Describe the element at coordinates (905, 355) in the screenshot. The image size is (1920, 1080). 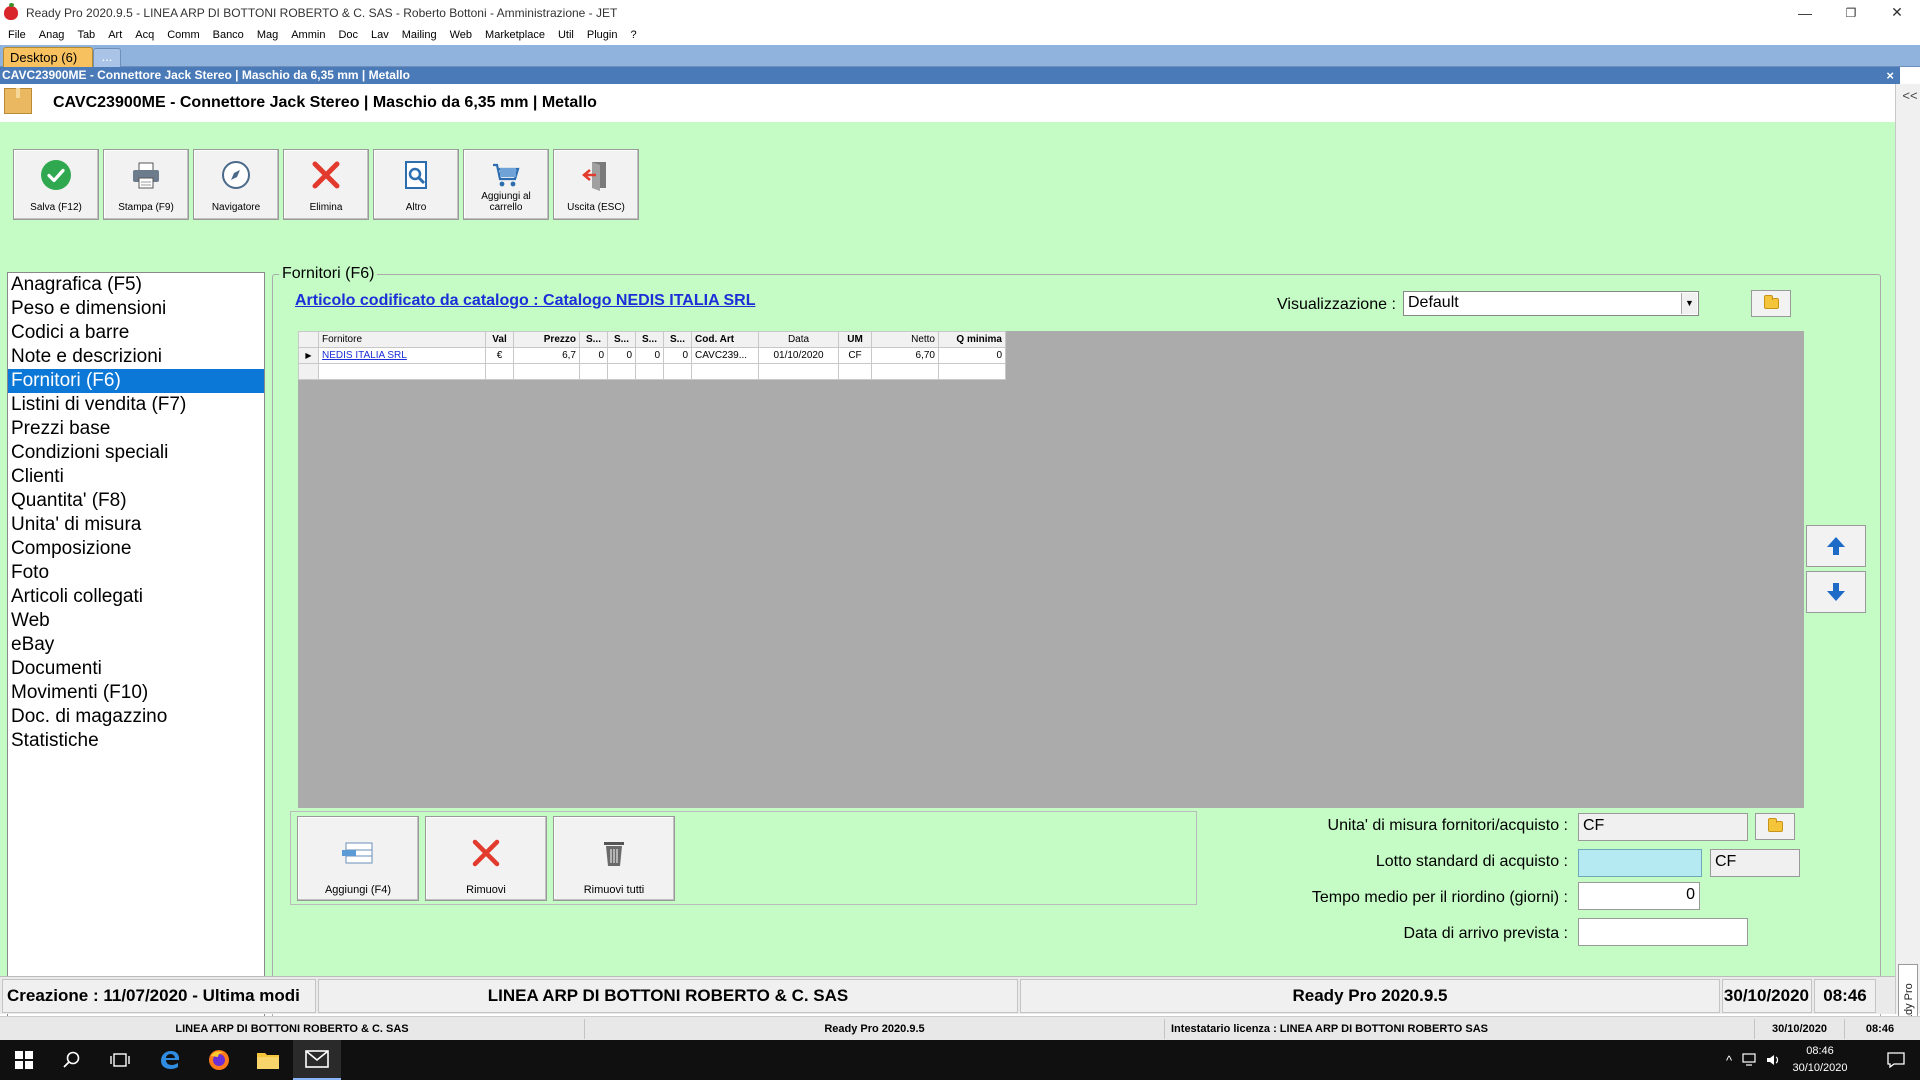
I see `cell-netto: 6,70` at that location.